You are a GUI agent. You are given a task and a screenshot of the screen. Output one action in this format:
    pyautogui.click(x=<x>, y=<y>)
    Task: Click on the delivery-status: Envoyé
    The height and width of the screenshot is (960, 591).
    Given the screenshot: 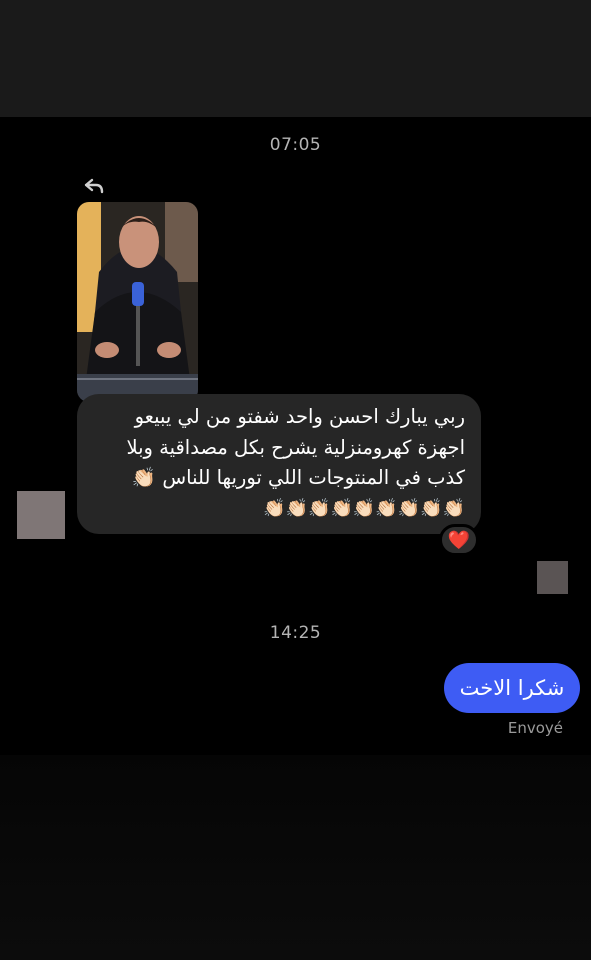 What is the action you would take?
    pyautogui.click(x=535, y=728)
    